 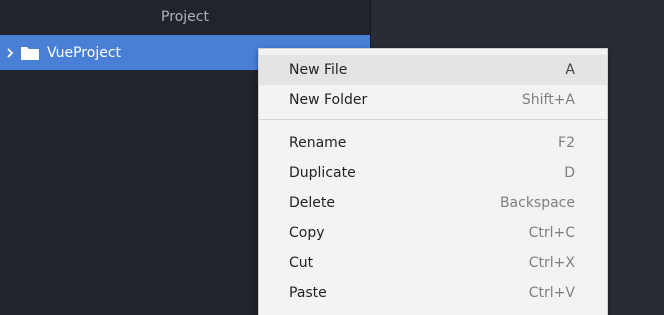 What do you see at coordinates (433, 143) in the screenshot?
I see `menu-item-rename: Rename F2` at bounding box center [433, 143].